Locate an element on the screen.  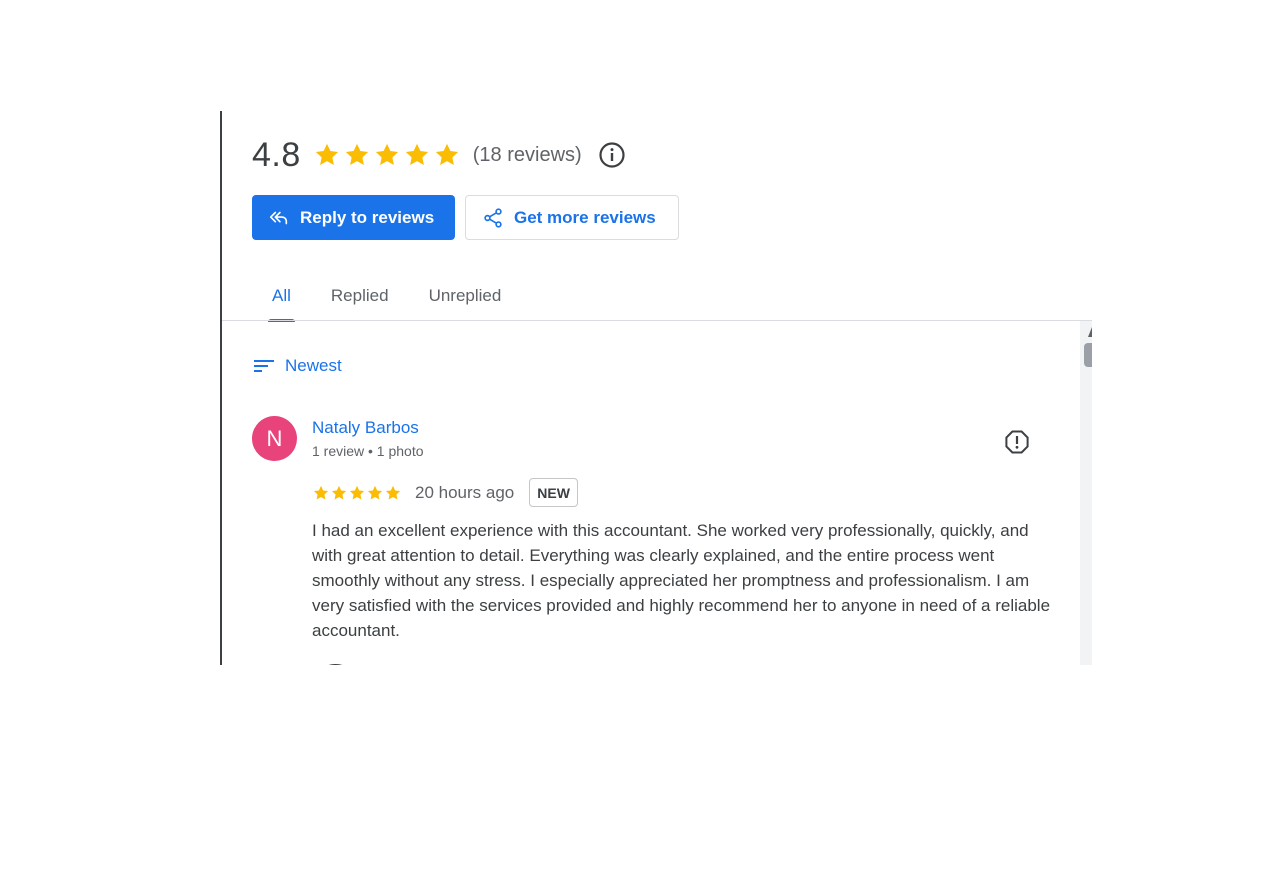
tab-replied: Replied is located at coordinates (360, 296).